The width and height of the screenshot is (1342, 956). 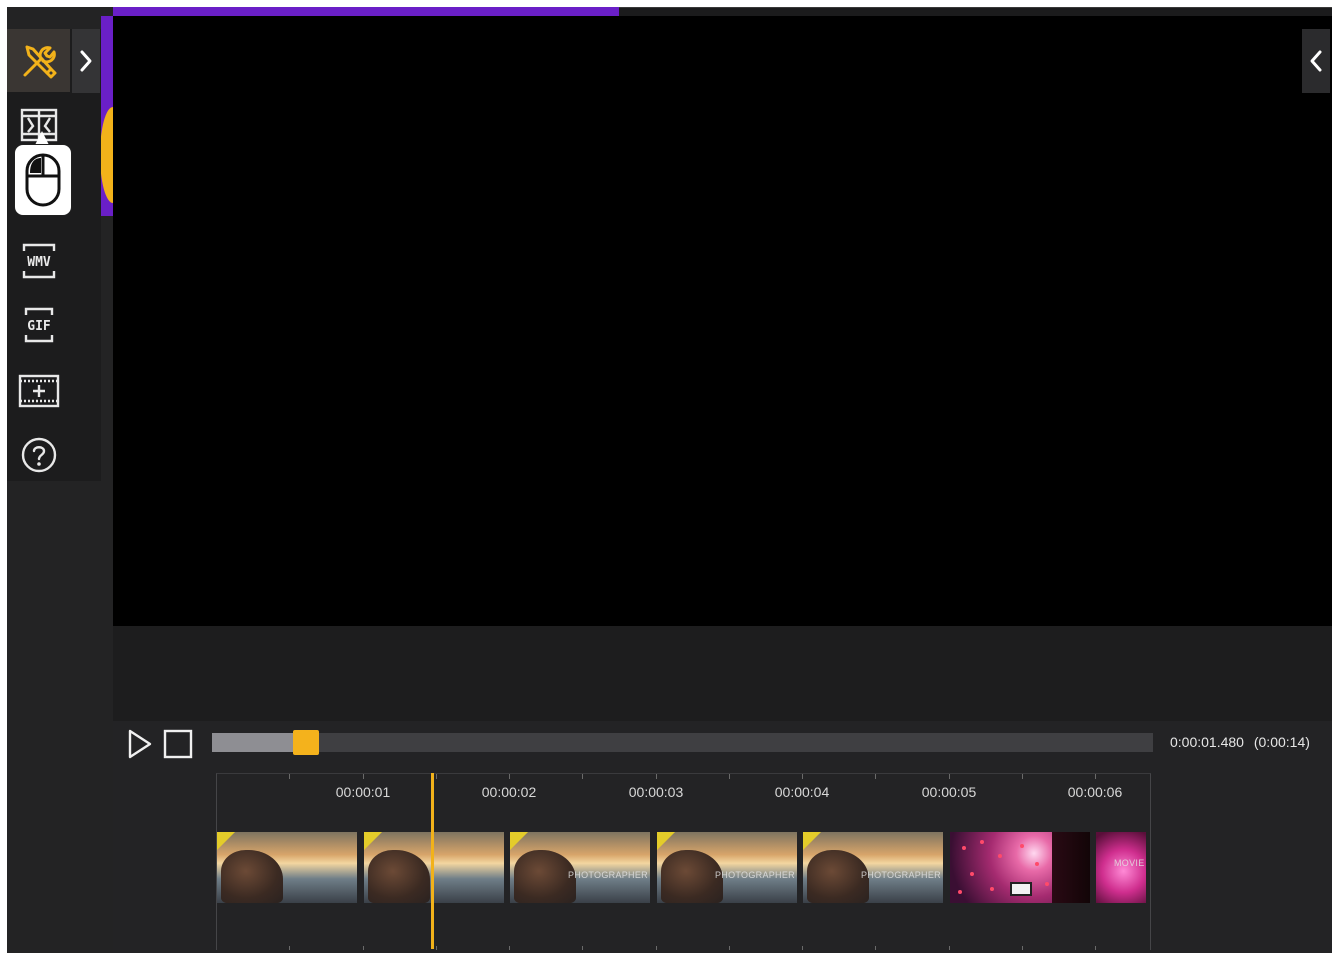 I want to click on mouse-tooltip, so click(x=43, y=180).